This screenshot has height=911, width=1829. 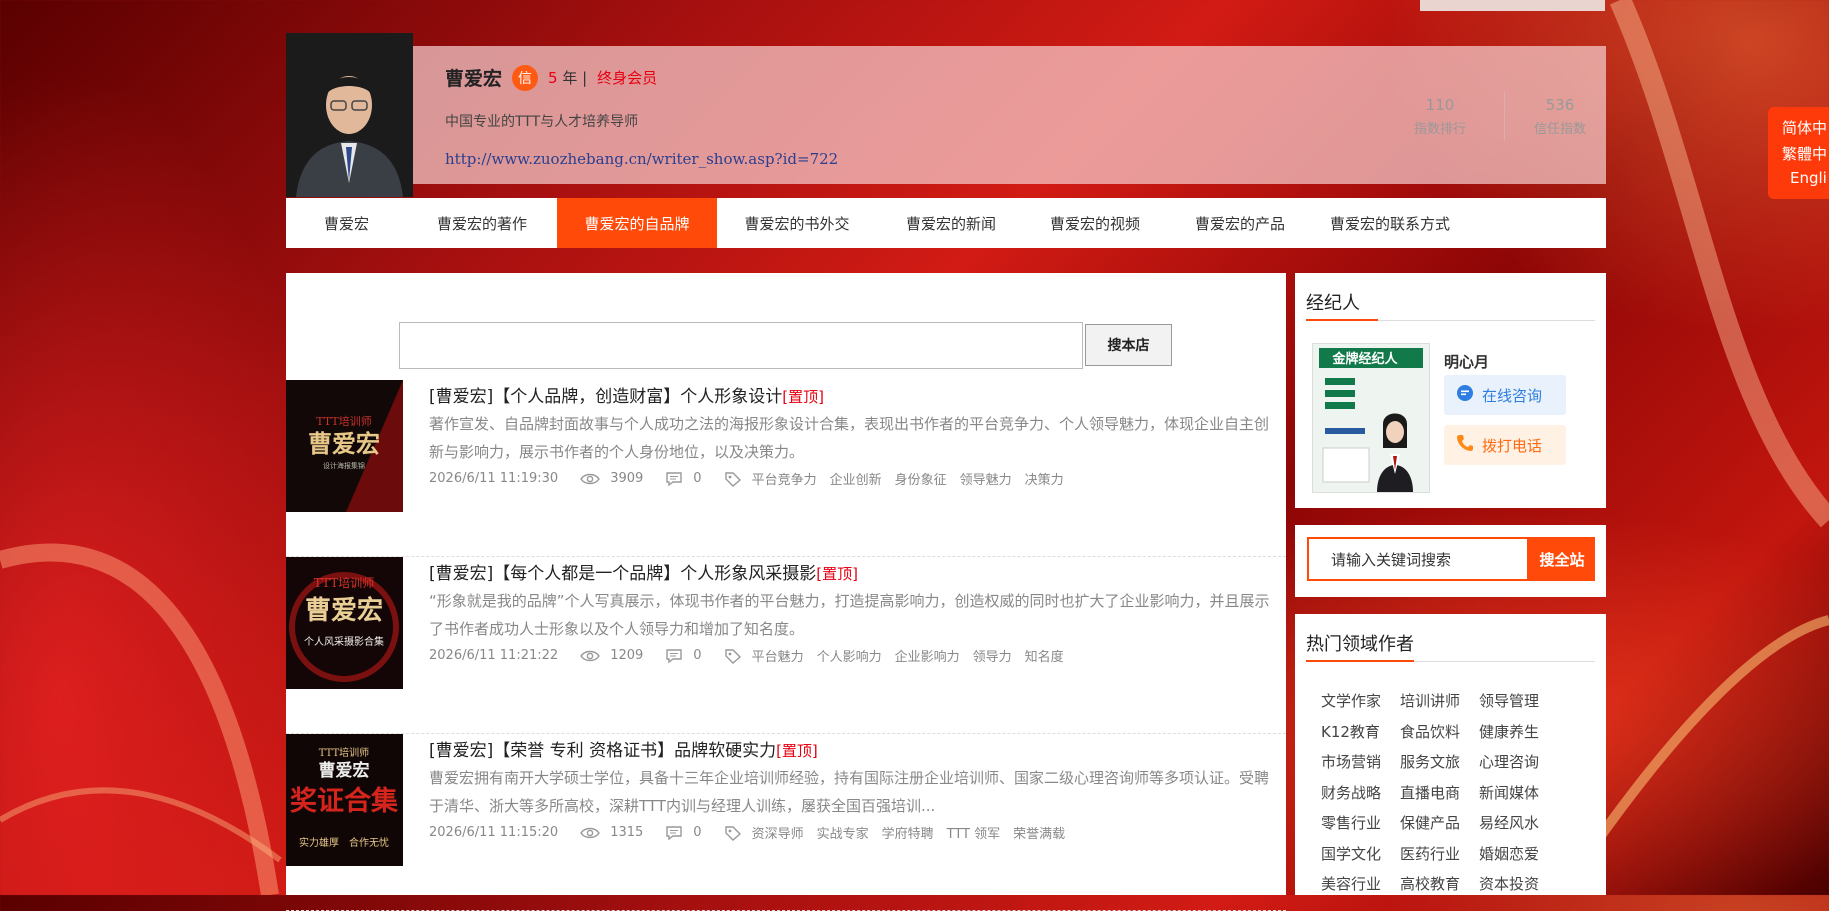 I want to click on hot-author-category: 健康养生, so click(x=1518, y=732).